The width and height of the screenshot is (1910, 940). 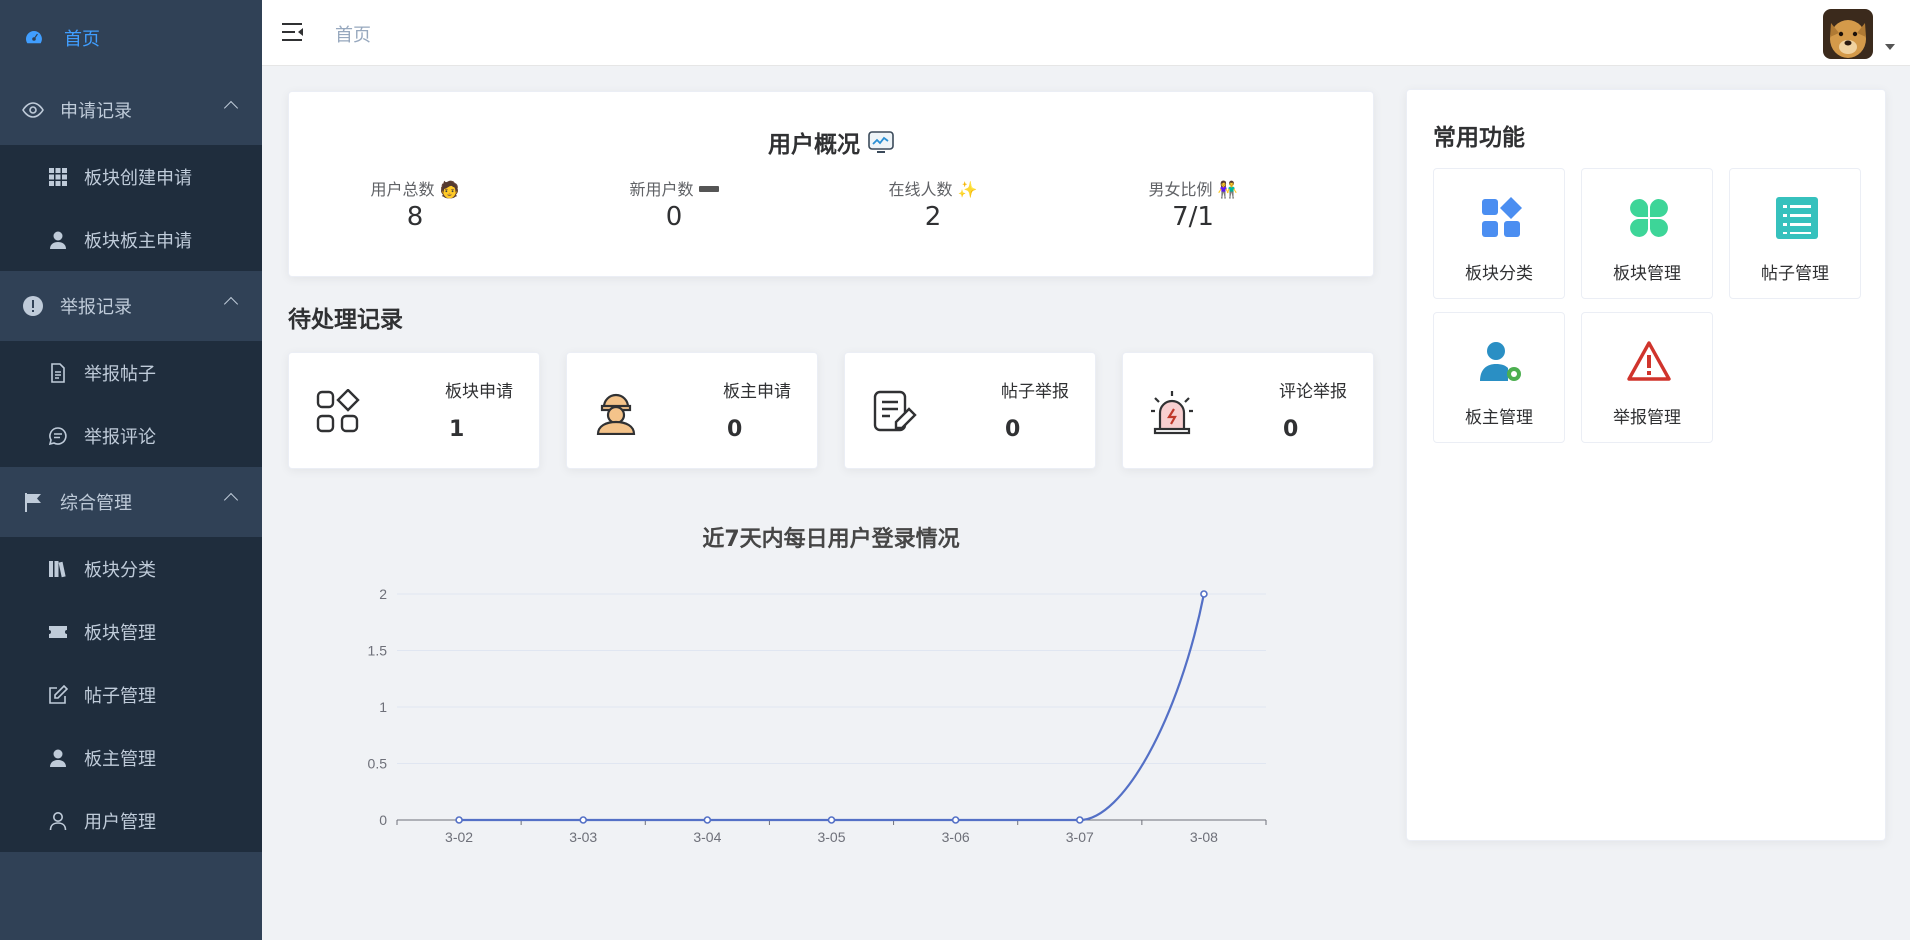 I want to click on sidebar-submenu: 板块分类 板块管理 帖子管理 板主管理 用户管理, so click(x=131, y=694).